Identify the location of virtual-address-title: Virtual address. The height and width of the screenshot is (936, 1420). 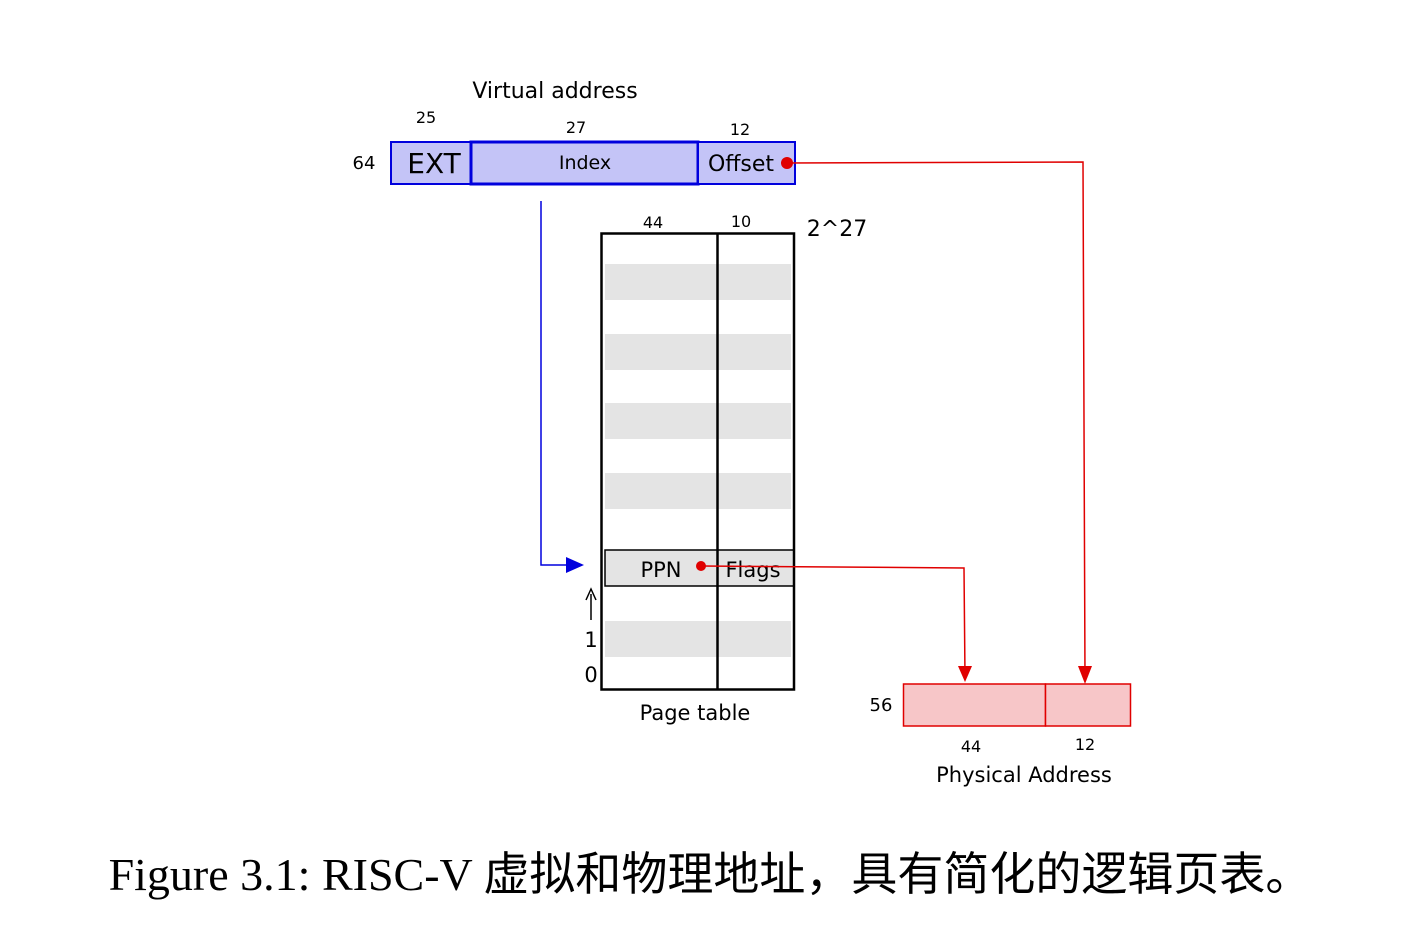
(554, 91).